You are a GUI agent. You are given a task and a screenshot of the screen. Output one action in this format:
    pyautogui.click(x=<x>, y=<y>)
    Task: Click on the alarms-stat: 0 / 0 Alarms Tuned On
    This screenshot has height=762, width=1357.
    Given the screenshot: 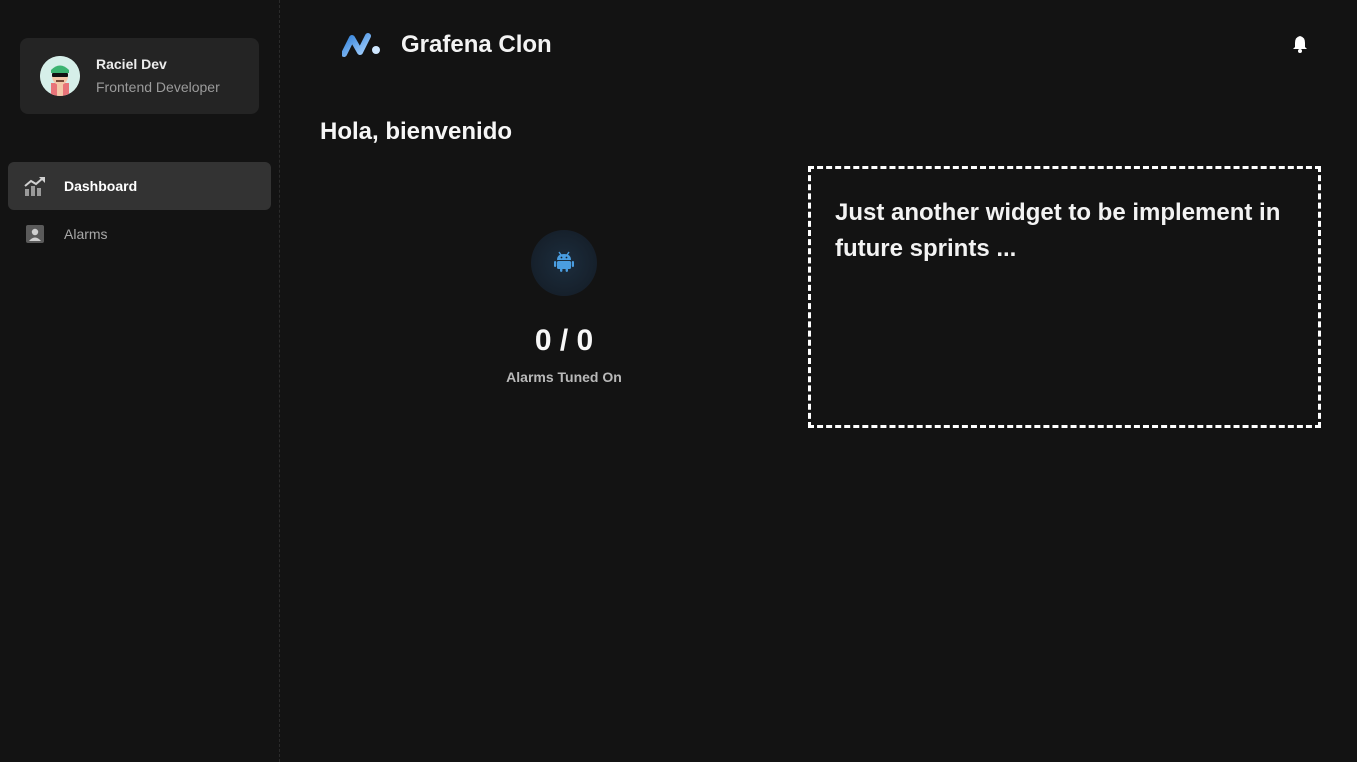 What is the action you would take?
    pyautogui.click(x=564, y=310)
    